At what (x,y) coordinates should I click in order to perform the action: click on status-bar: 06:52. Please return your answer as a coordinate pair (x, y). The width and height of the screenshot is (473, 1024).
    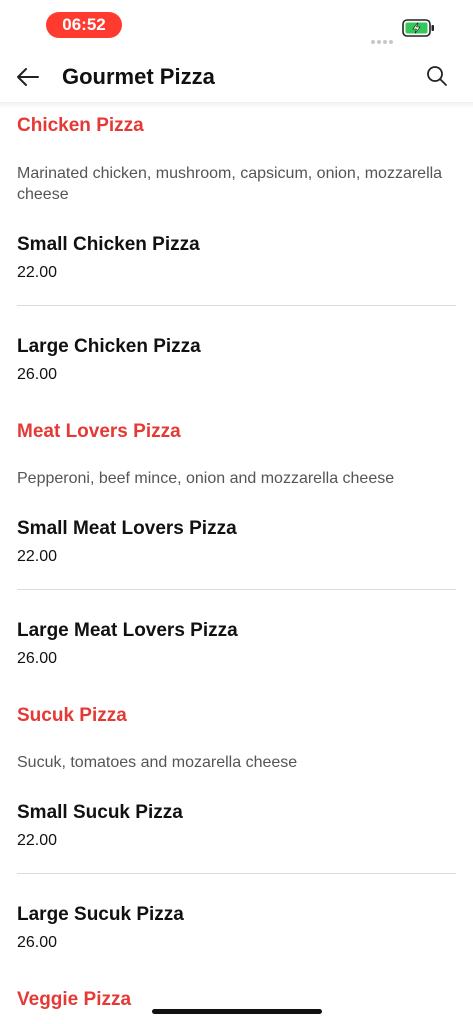
    Looking at the image, I should click on (236, 25).